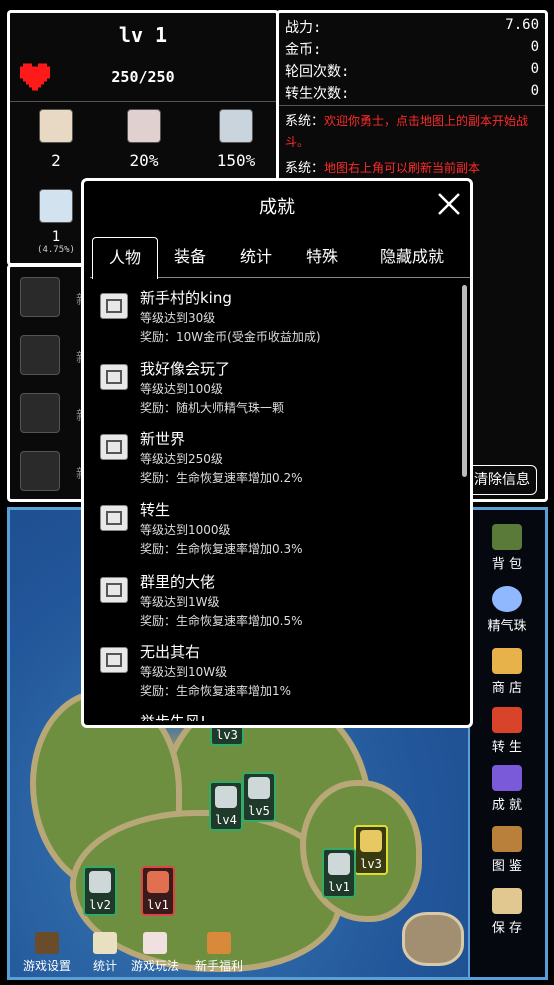 The width and height of the screenshot is (554, 985). What do you see at coordinates (226, 806) in the screenshot?
I see `map-stage: lv4` at bounding box center [226, 806].